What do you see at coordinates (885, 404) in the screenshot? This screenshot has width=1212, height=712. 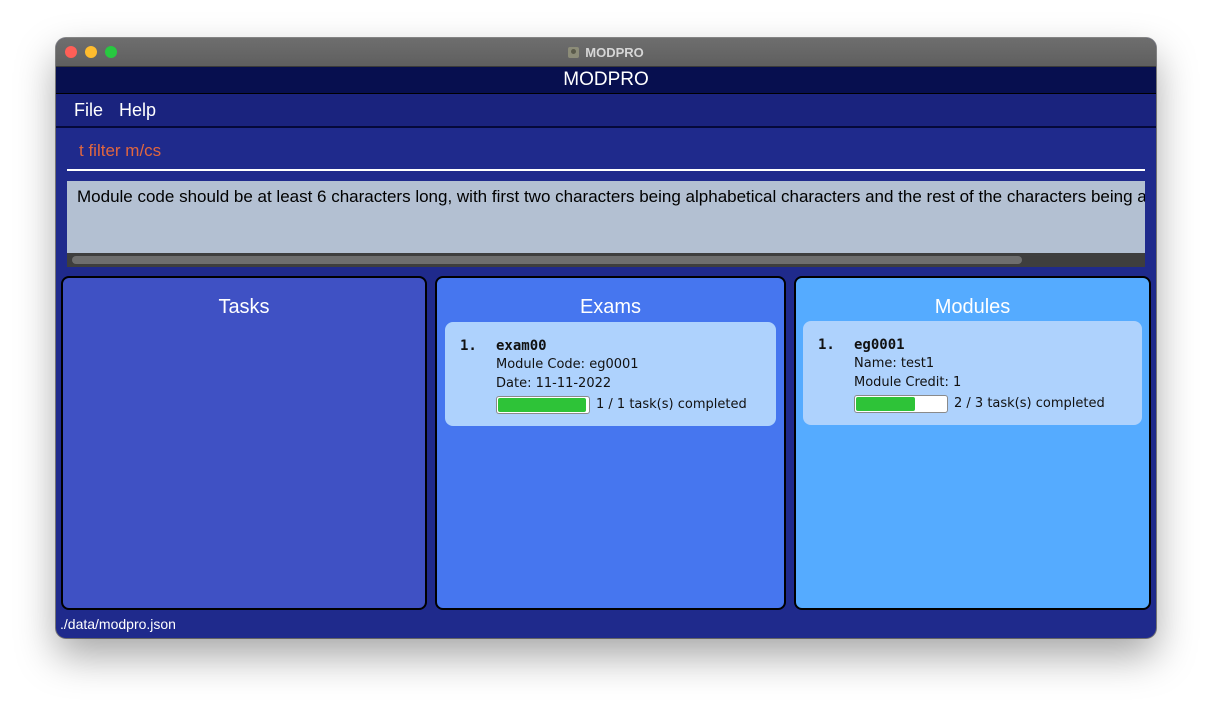 I see `module-progress-fill` at bounding box center [885, 404].